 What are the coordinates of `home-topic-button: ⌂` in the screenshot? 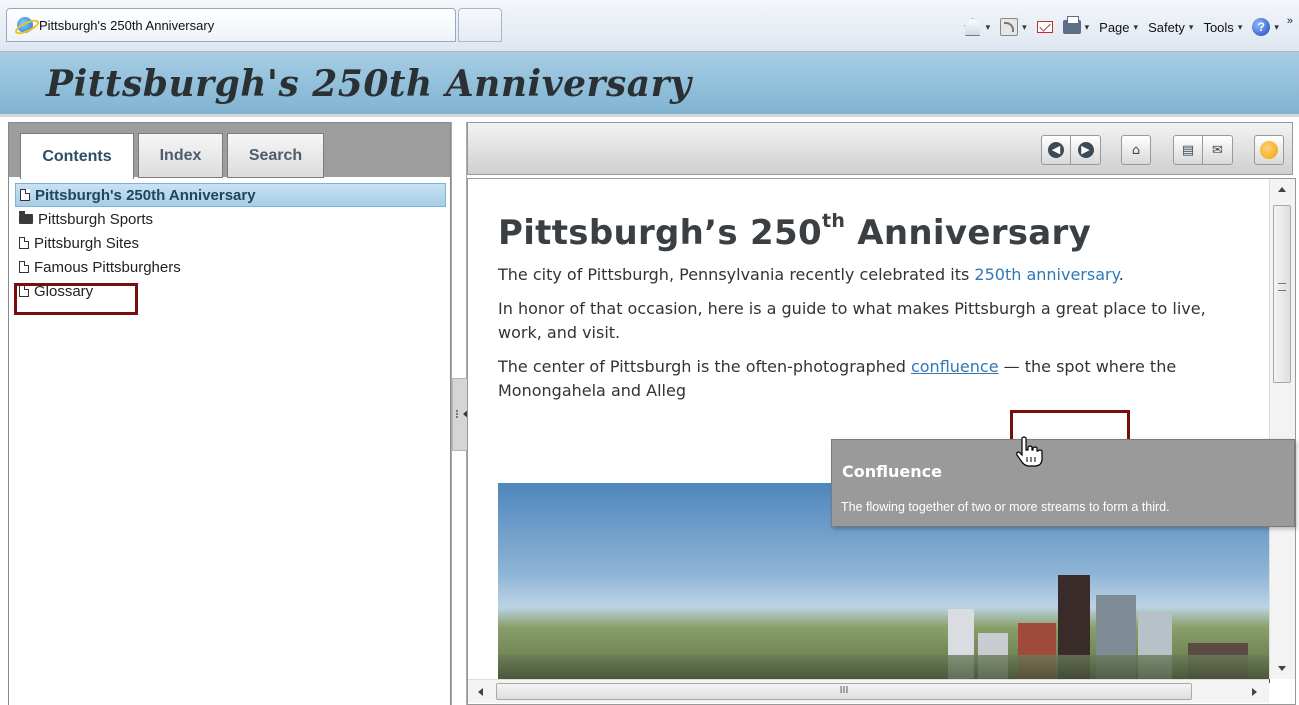 It's located at (1136, 150).